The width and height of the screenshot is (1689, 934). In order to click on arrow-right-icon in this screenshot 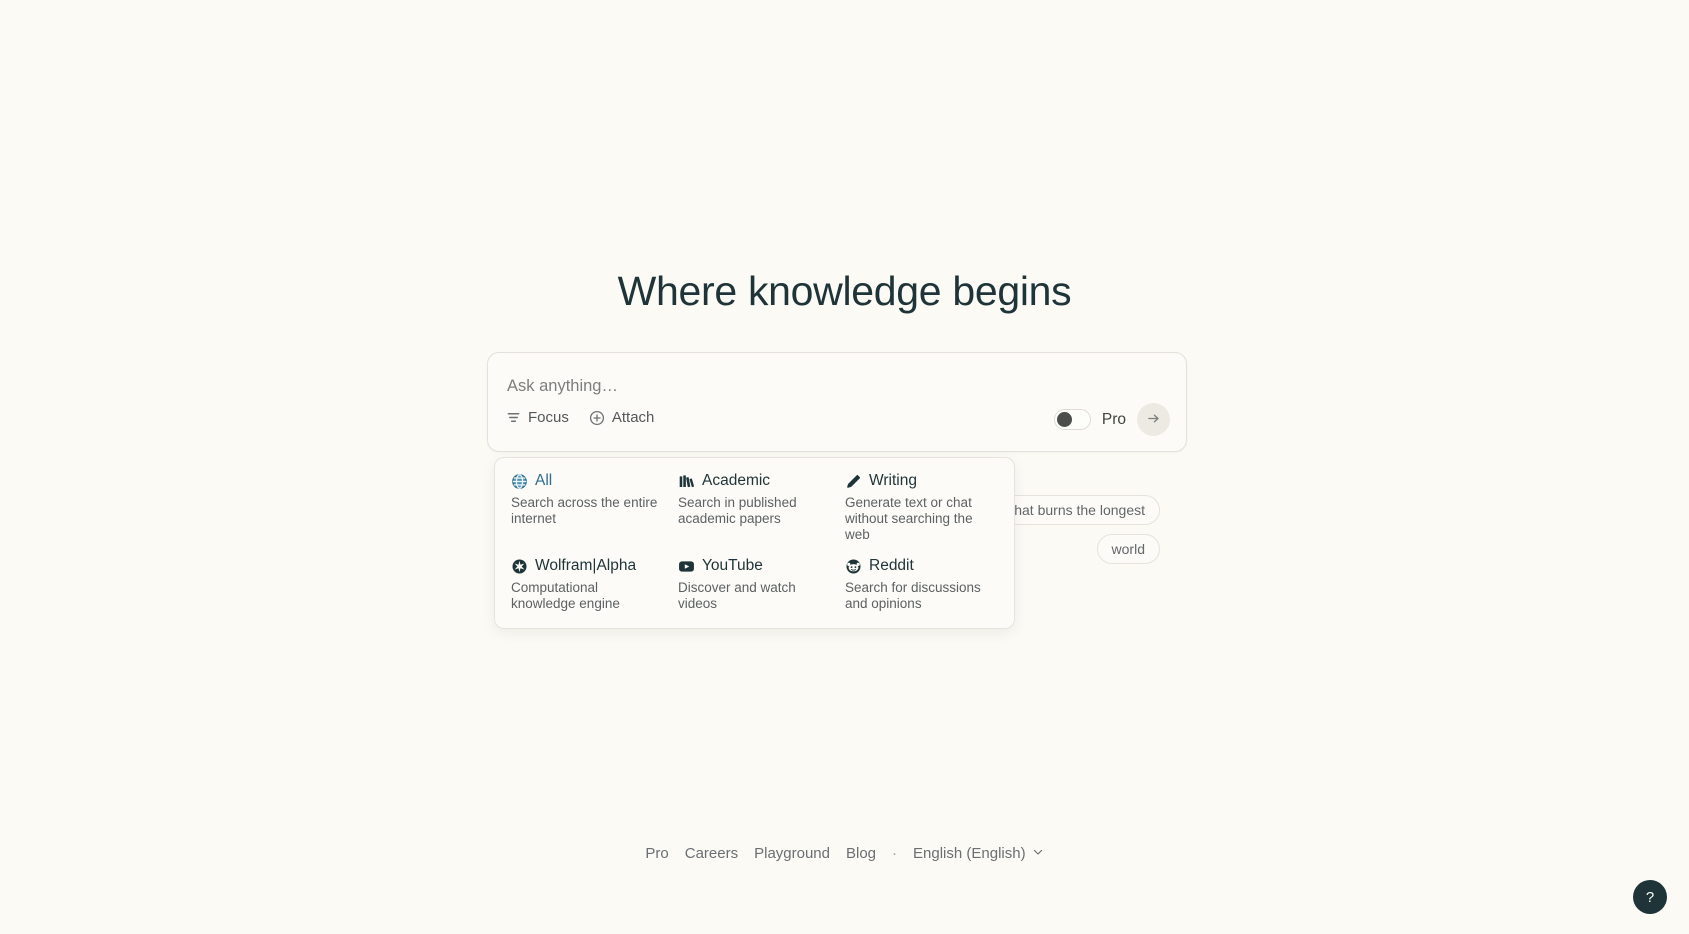, I will do `click(1153, 420)`.